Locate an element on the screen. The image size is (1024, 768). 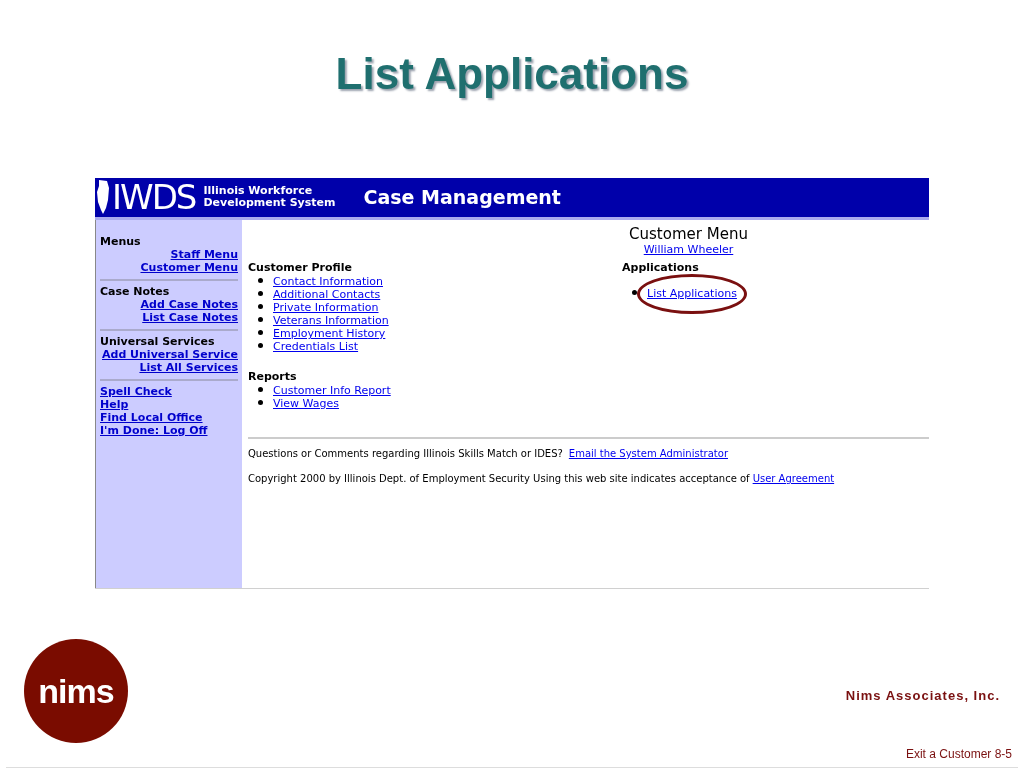
sidebar-link: Spell Check is located at coordinates (136, 391).